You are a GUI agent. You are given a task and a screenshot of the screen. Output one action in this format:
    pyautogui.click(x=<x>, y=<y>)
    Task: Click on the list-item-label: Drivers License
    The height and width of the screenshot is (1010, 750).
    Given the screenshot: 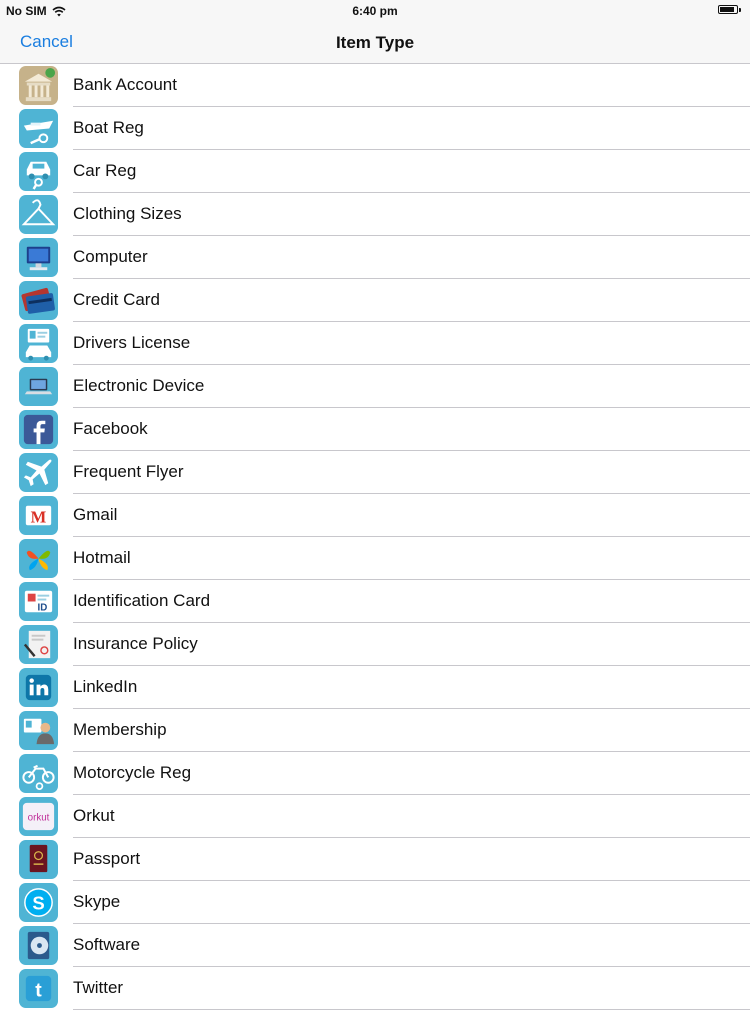 What is the action you would take?
    pyautogui.click(x=132, y=342)
    